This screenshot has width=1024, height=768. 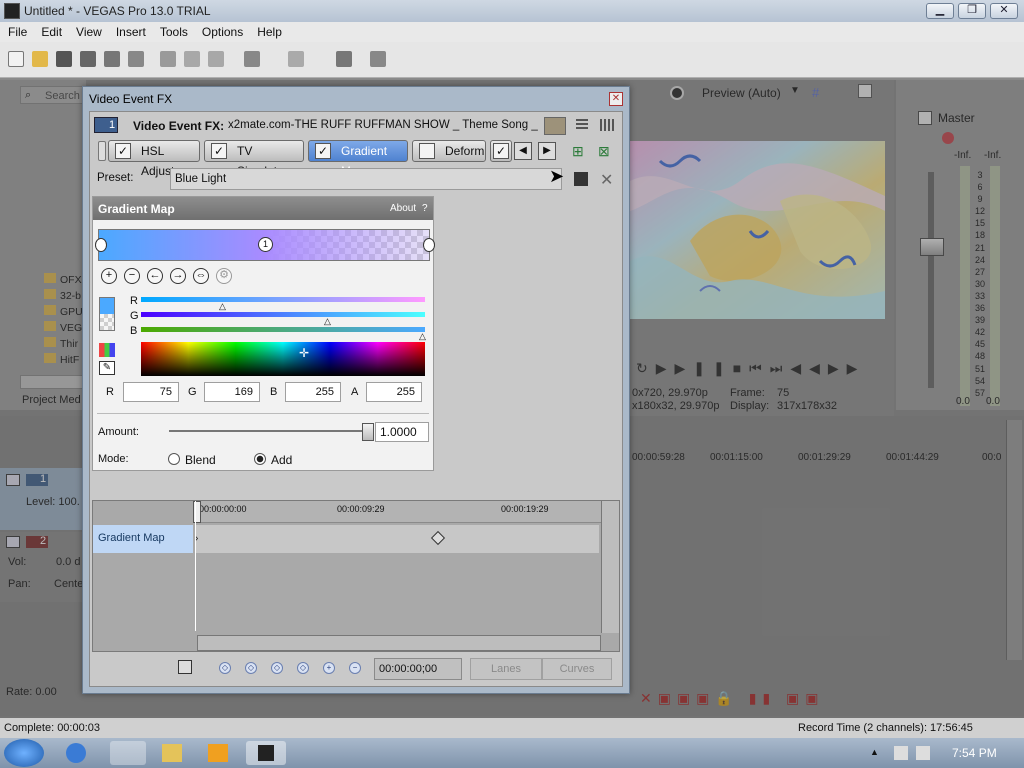 I want to click on help-link: ?, so click(x=425, y=208).